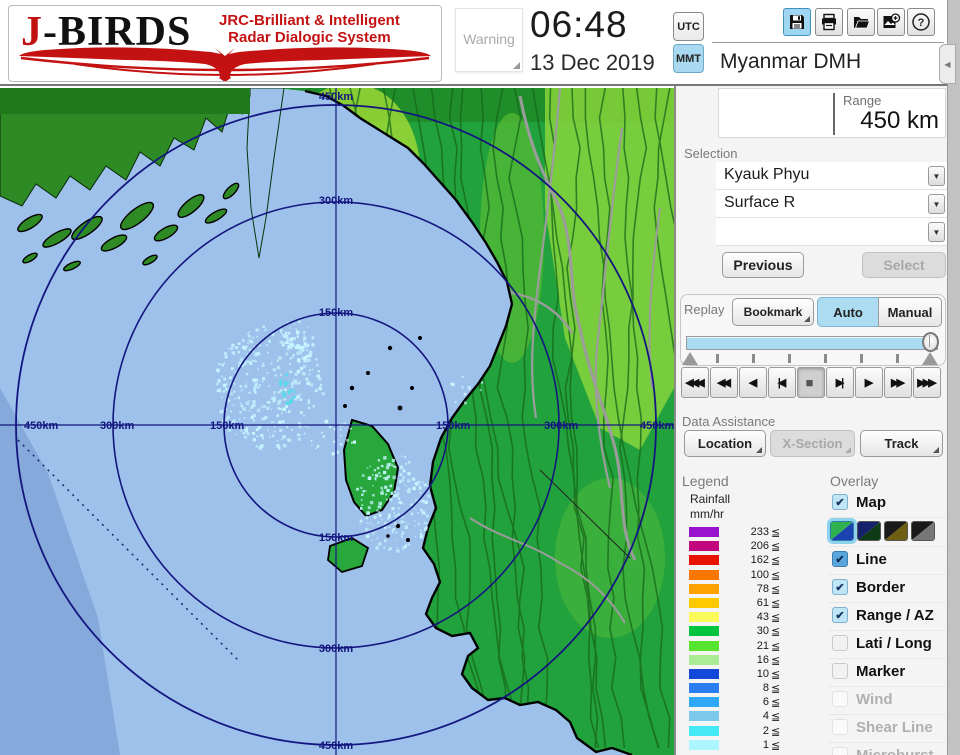  I want to click on legend-value: 30, so click(762, 631).